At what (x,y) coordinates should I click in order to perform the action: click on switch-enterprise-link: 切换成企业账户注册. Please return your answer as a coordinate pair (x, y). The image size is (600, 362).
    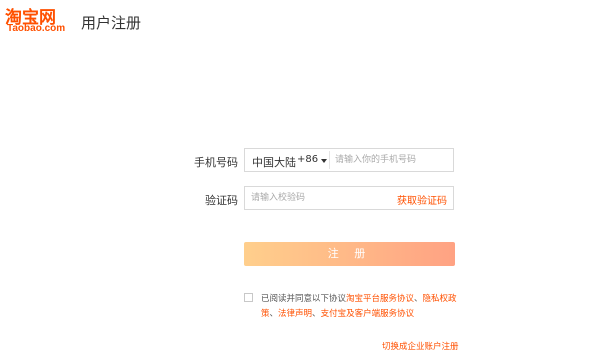
    Looking at the image, I should click on (420, 346).